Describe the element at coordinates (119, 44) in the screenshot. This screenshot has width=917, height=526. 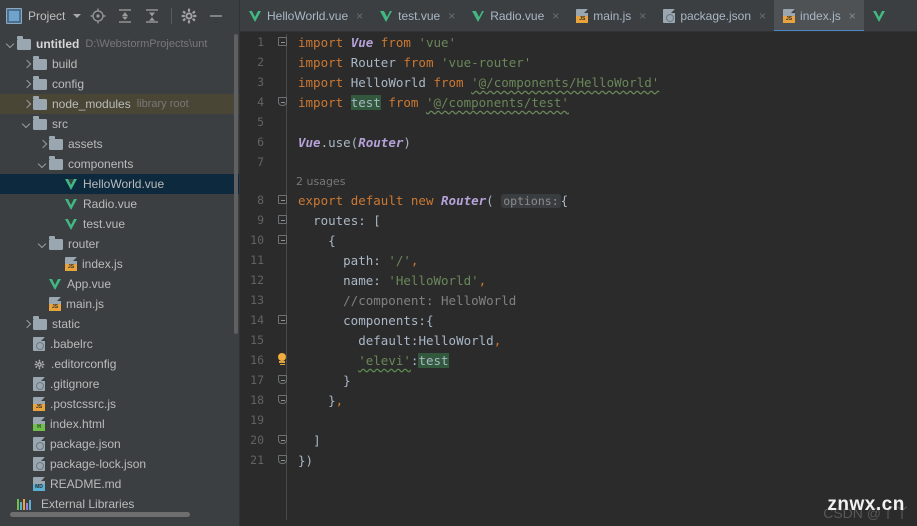
I see `tree-item-untitled: untitled D:\WebstormProjects\unt` at that location.